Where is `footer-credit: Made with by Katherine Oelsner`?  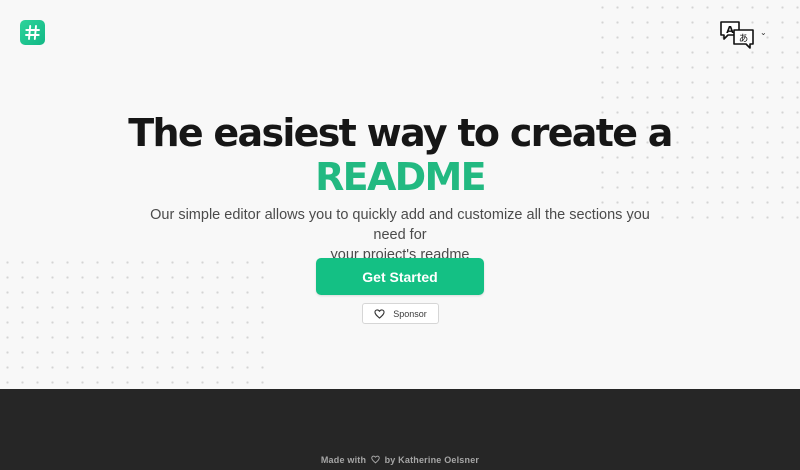
footer-credit: Made with by Katherine Oelsner is located at coordinates (400, 460).